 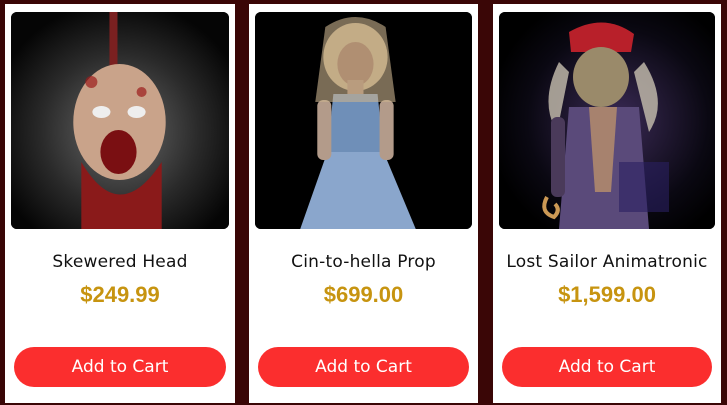 What do you see at coordinates (120, 262) in the screenshot?
I see `product-title: Skewered Head` at bounding box center [120, 262].